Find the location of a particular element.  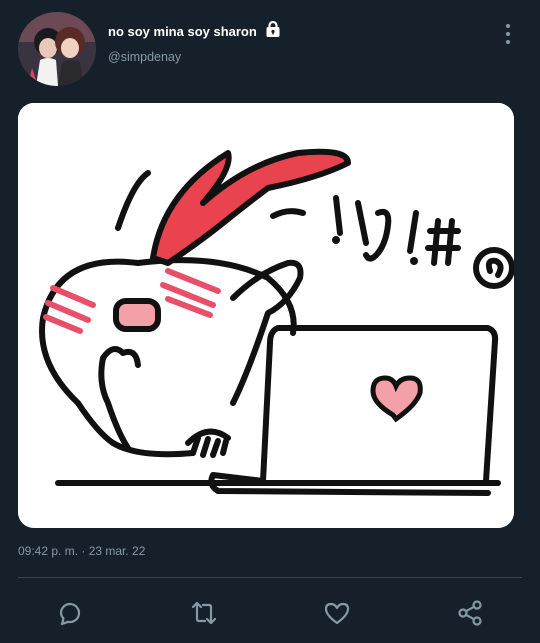

divider is located at coordinates (270, 577).